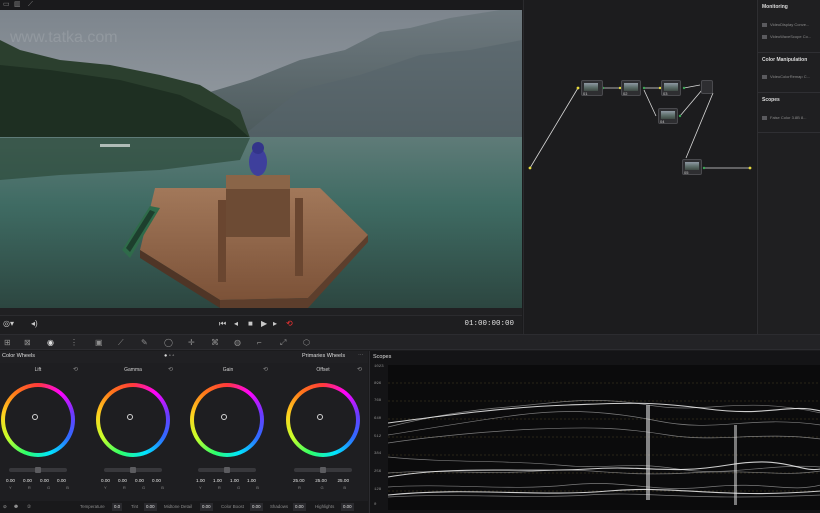 The image size is (820, 513). Describe the element at coordinates (150, 507) in the screenshot. I see `tint-field: 0.00` at that location.